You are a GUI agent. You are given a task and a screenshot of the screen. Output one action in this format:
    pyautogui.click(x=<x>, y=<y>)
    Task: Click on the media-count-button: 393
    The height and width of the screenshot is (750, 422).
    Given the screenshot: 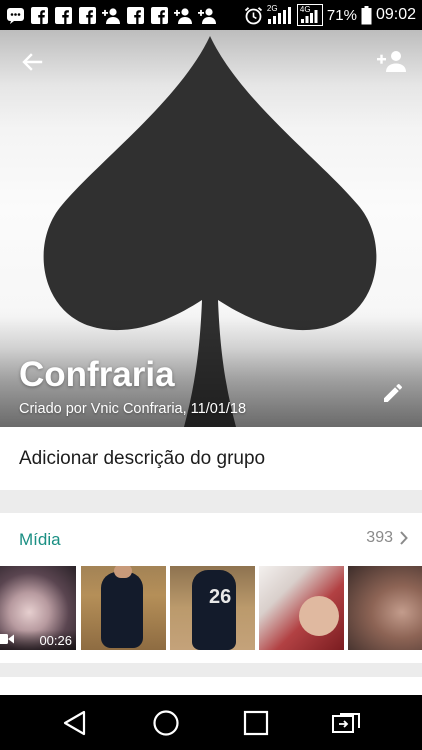 What is the action you would take?
    pyautogui.click(x=387, y=538)
    